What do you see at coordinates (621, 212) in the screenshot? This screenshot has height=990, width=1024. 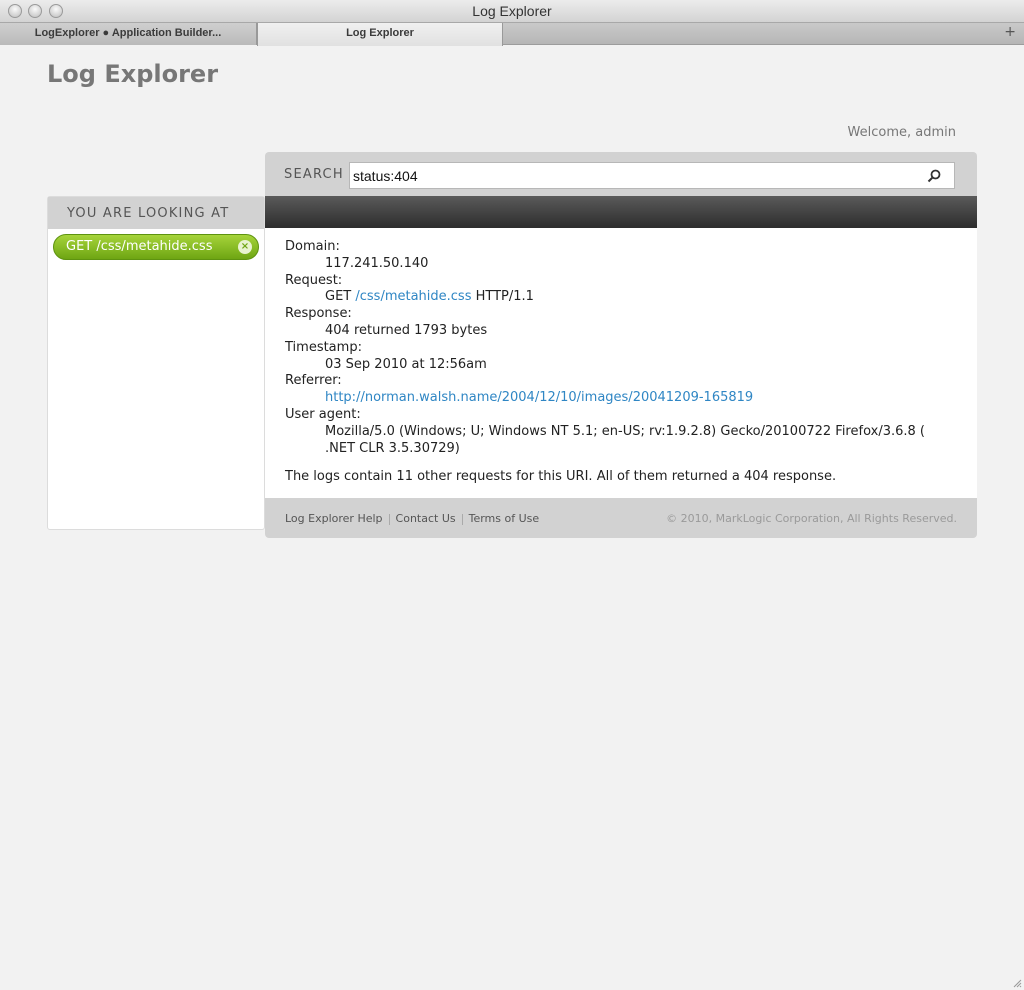 I see `results-header-bar` at bounding box center [621, 212].